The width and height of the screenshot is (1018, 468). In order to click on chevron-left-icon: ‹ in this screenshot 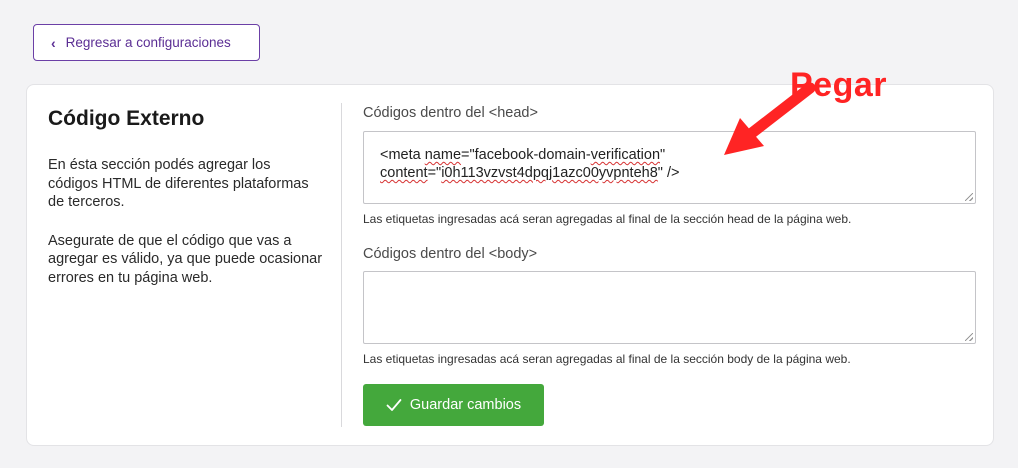, I will do `click(53, 42)`.